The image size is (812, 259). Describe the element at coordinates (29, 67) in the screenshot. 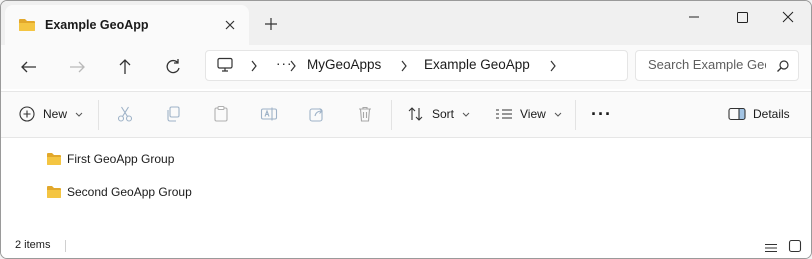

I see `back-icon` at that location.